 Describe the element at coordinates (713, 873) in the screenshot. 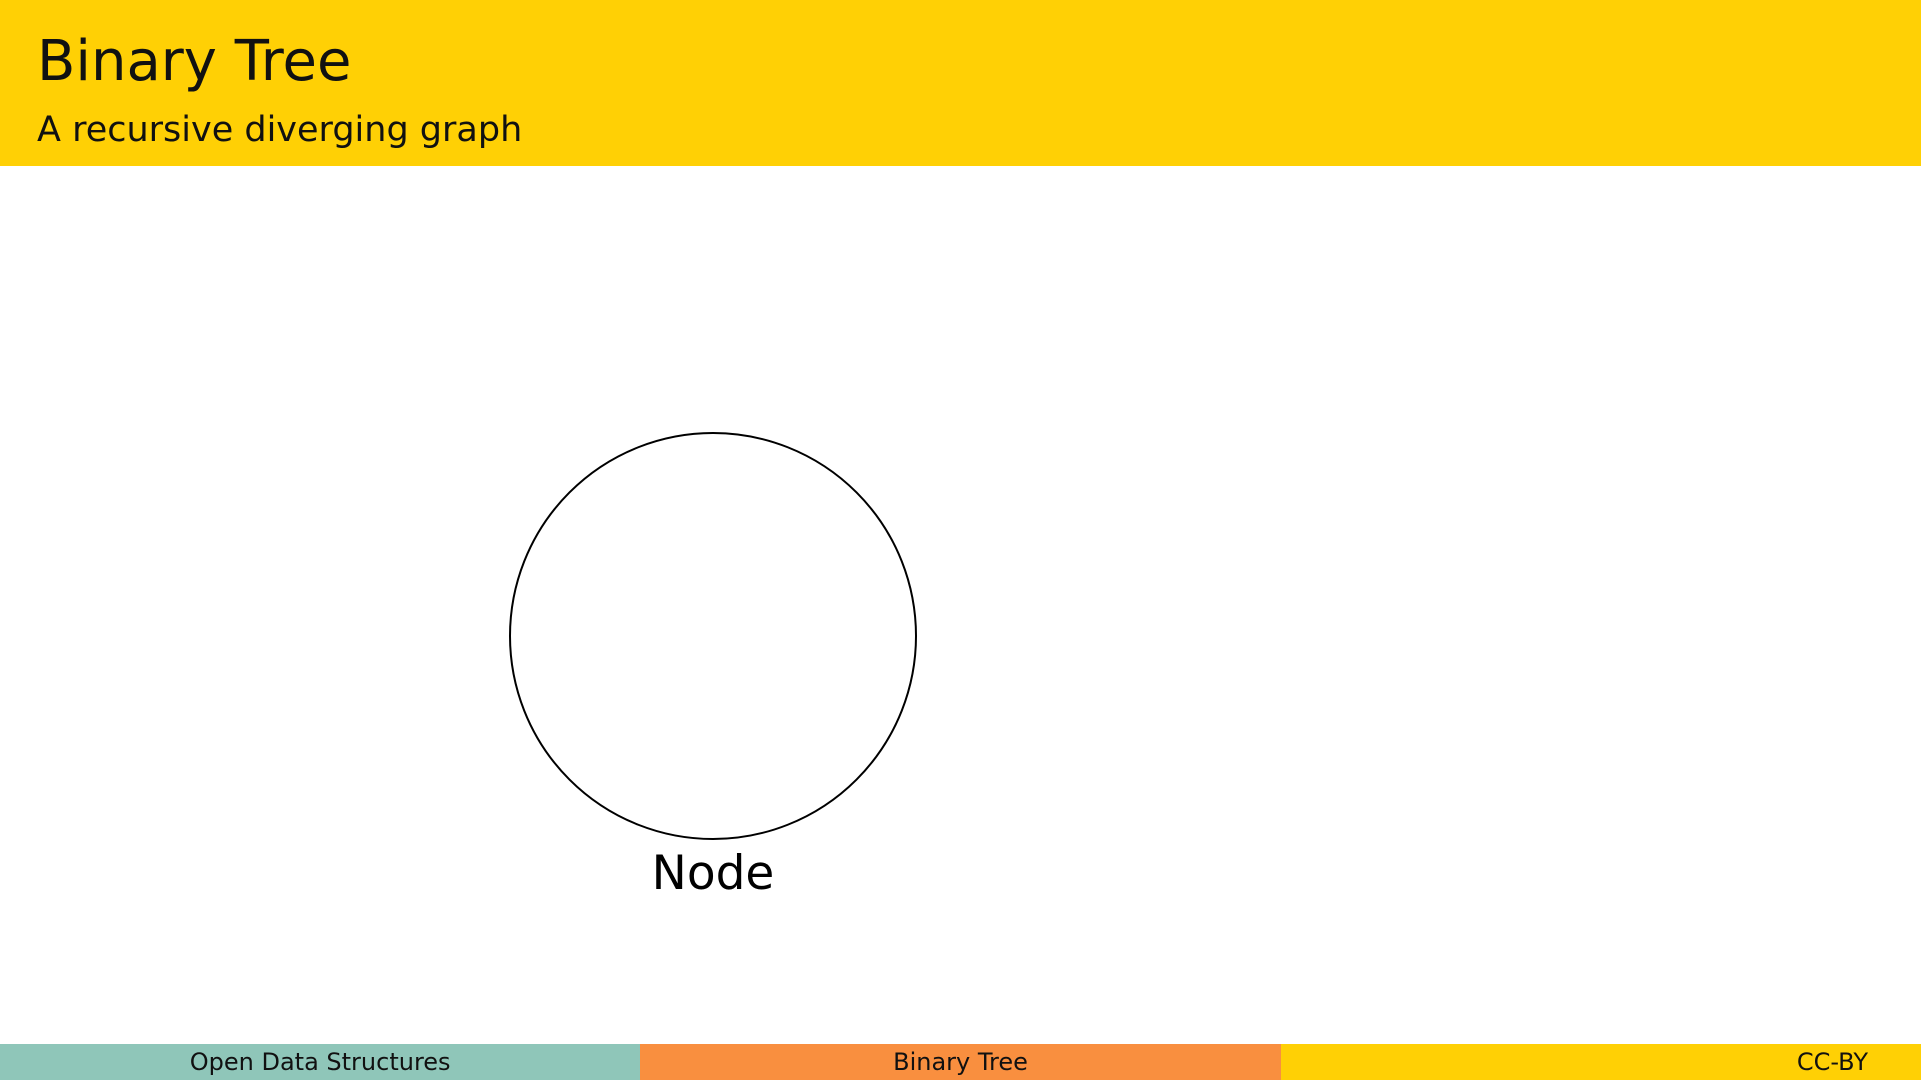

I see `node-label: Node` at that location.